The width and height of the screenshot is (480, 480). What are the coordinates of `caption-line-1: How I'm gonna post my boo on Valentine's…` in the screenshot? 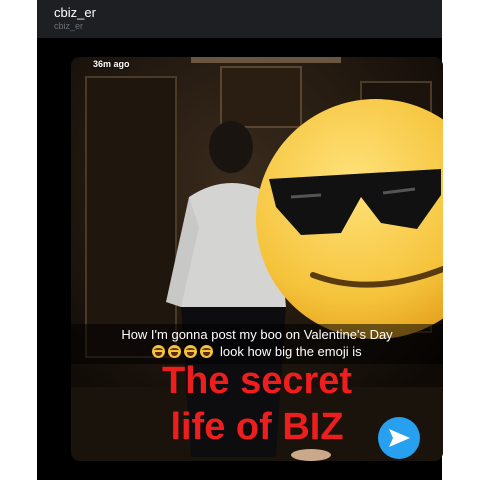 It's located at (257, 334).